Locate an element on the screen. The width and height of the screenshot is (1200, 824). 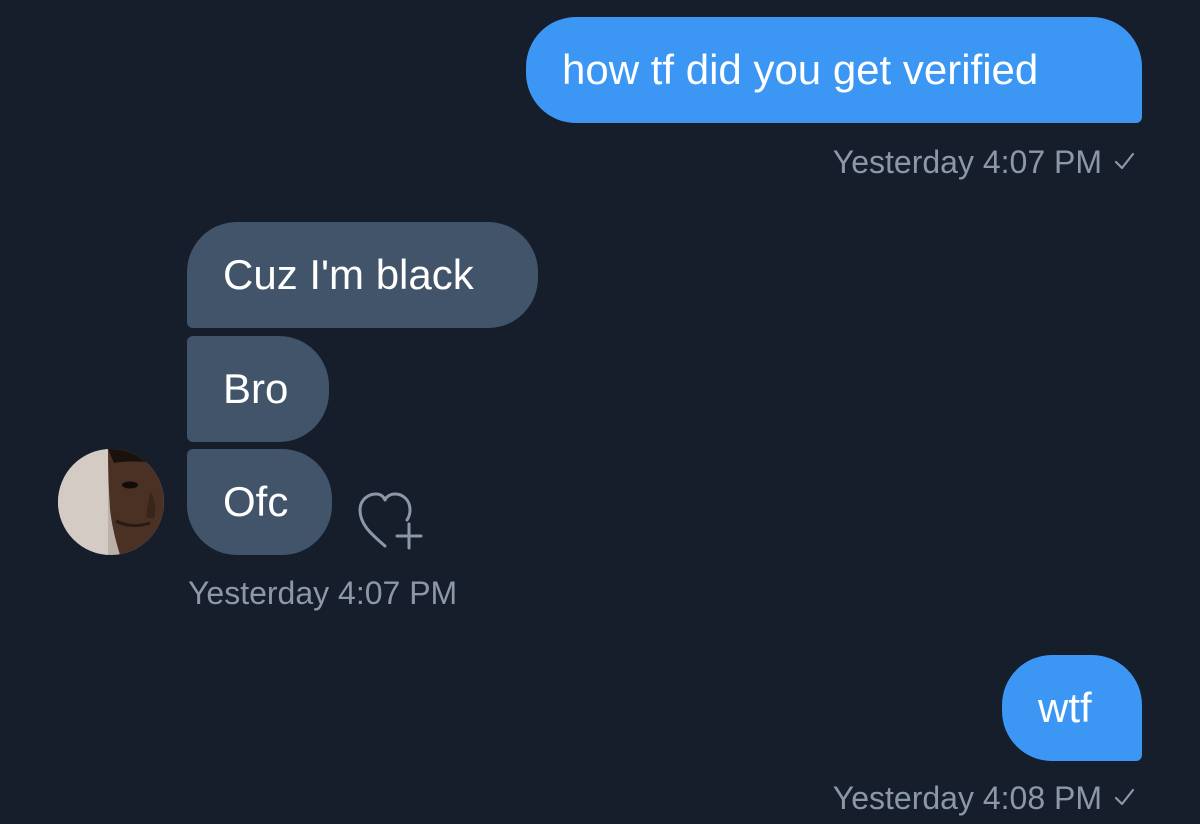
message-text: Ofc is located at coordinates (256, 501).